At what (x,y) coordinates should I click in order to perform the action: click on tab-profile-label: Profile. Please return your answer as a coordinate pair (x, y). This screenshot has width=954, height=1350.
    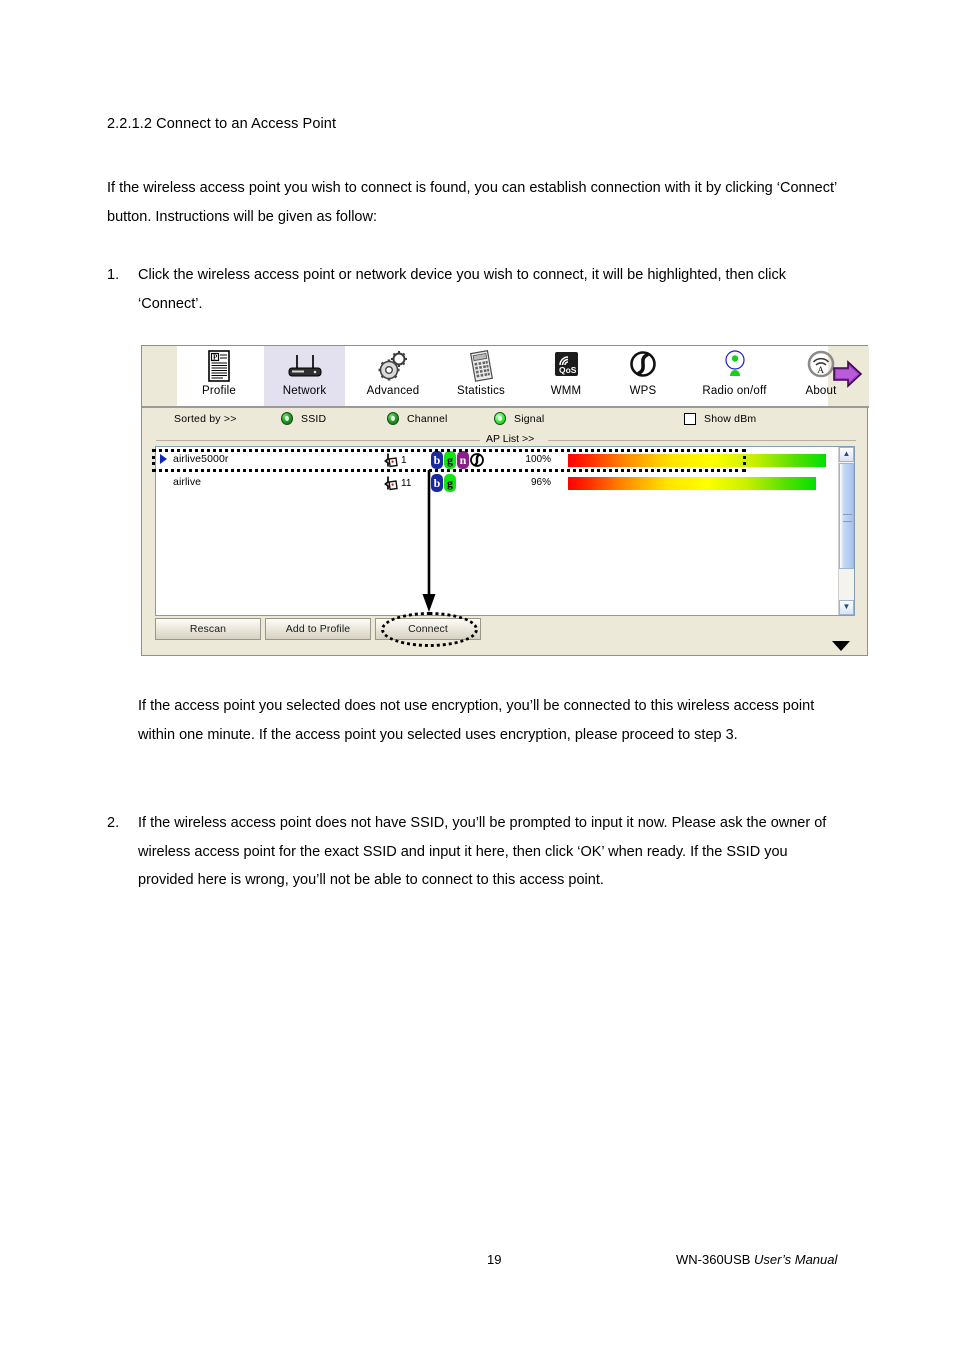
    Looking at the image, I should click on (219, 391).